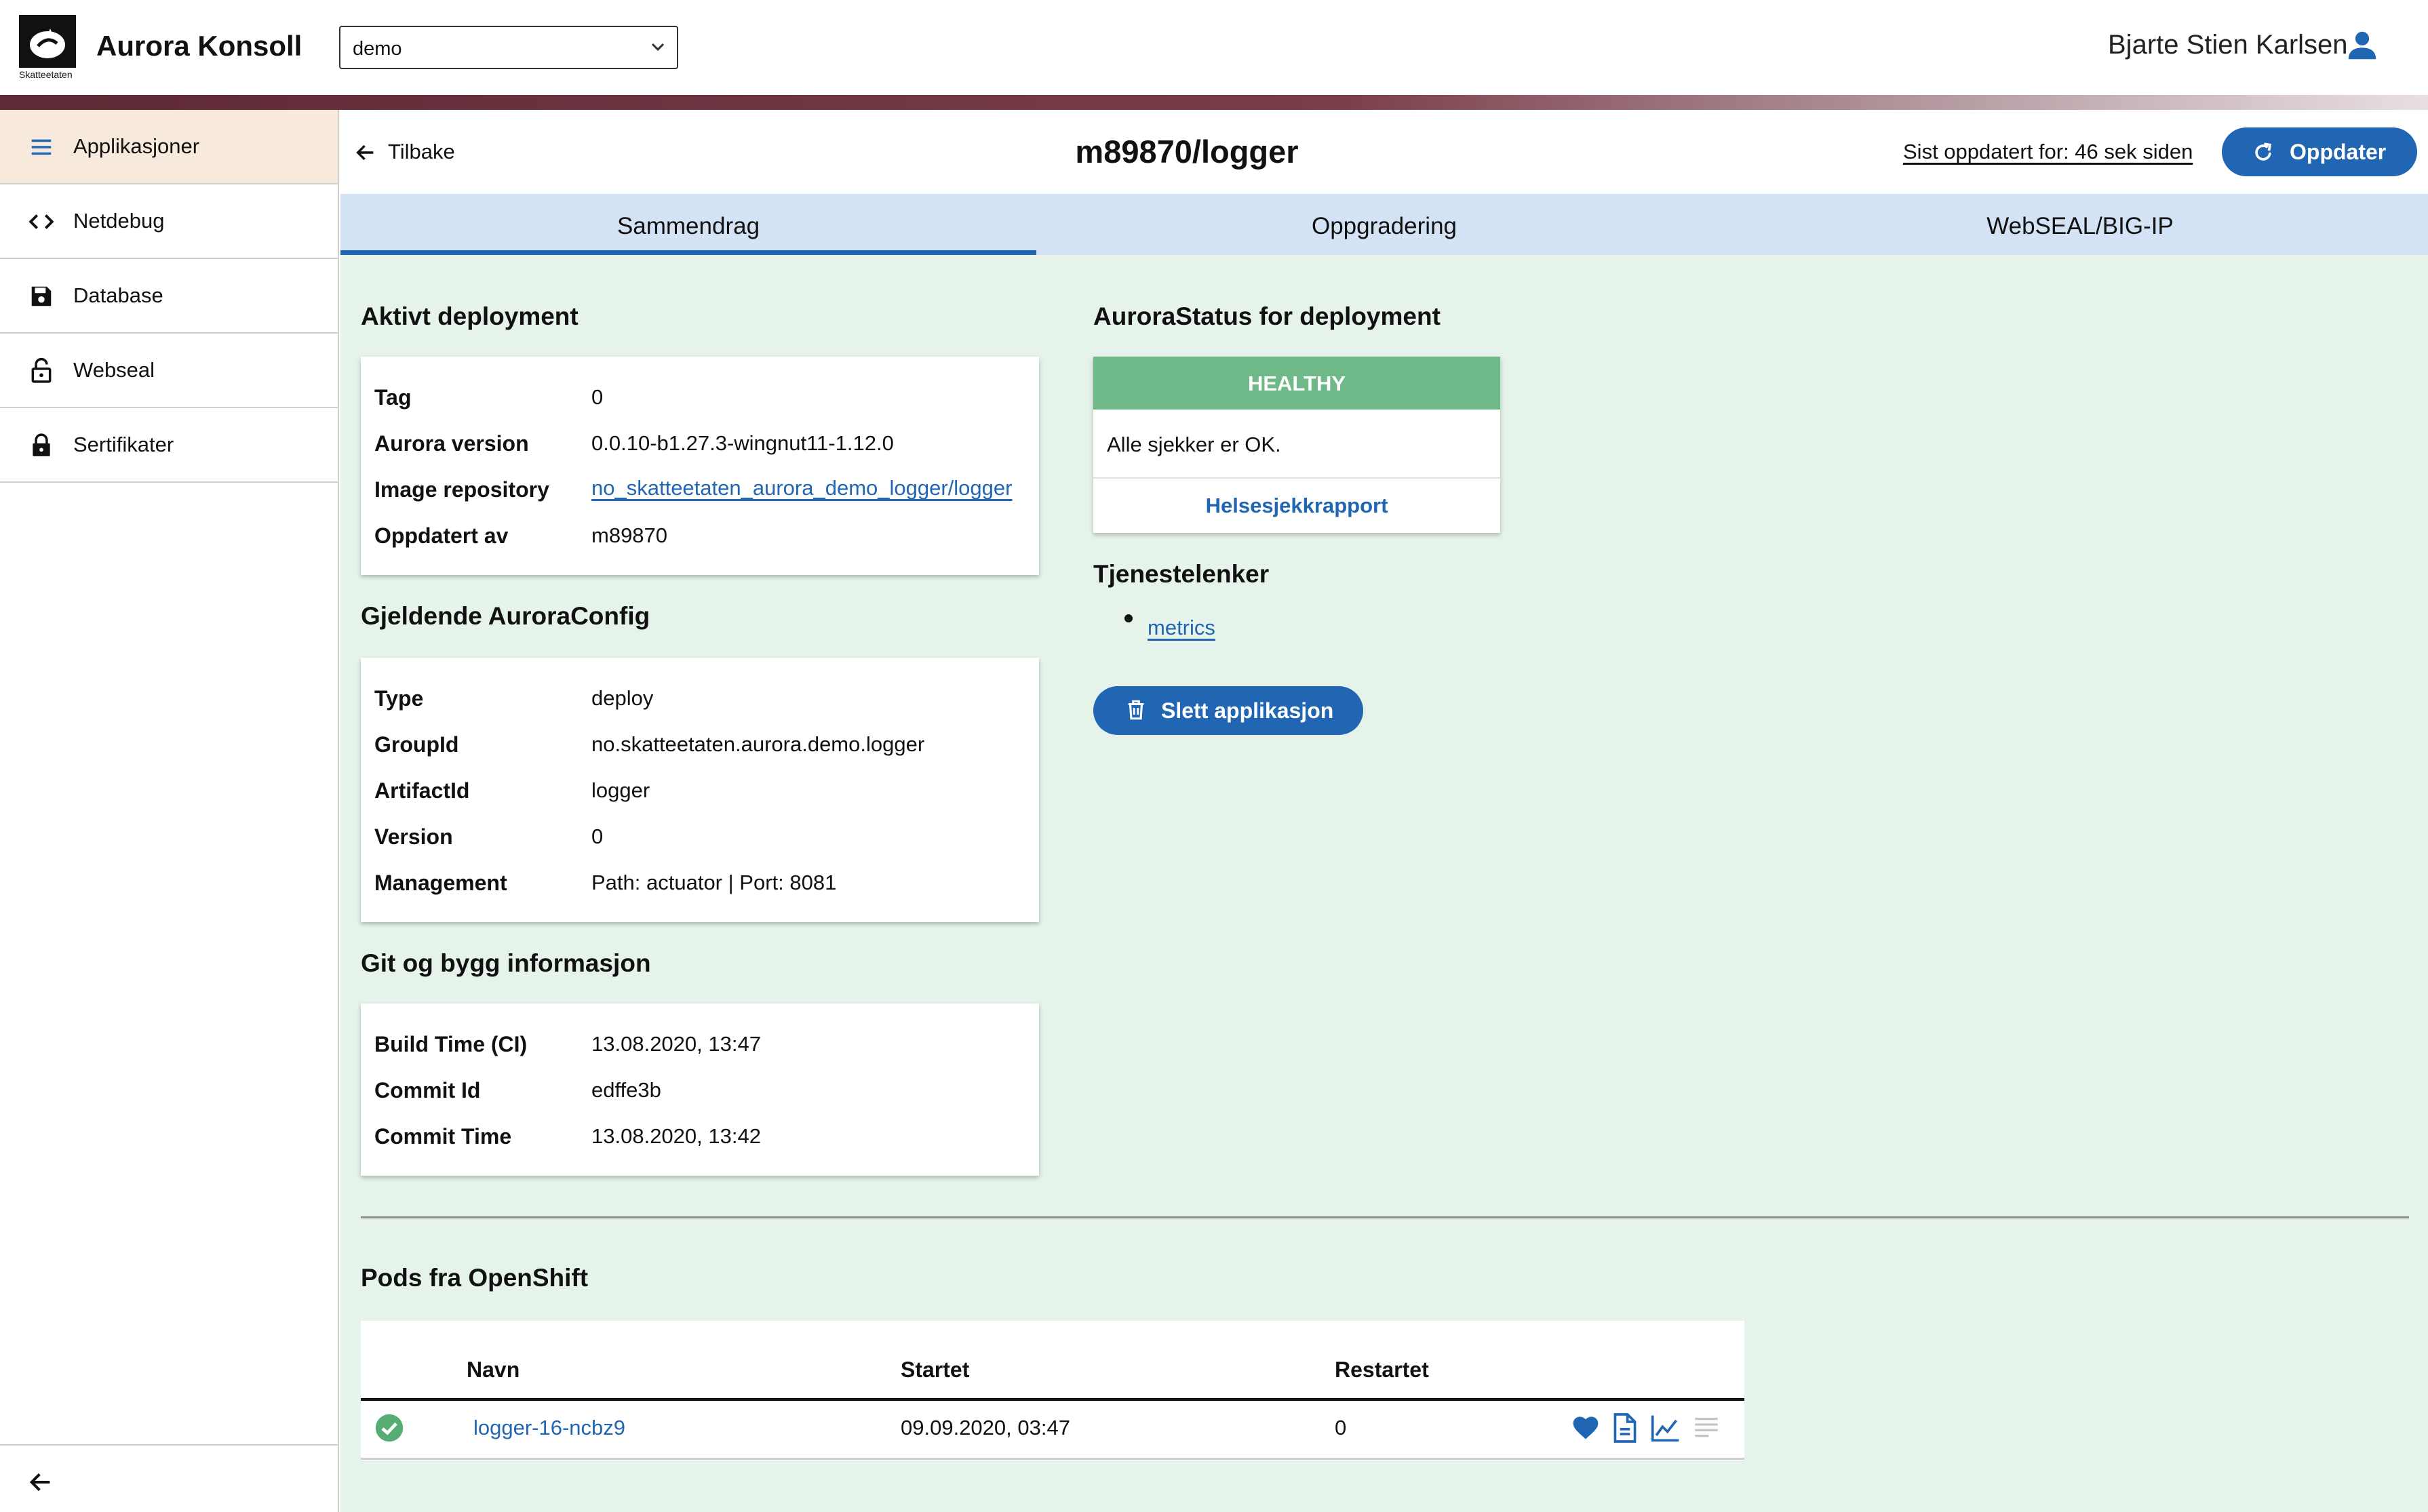  What do you see at coordinates (985, 1427) in the screenshot?
I see `pod-started: 09.09.2020, 03:47` at bounding box center [985, 1427].